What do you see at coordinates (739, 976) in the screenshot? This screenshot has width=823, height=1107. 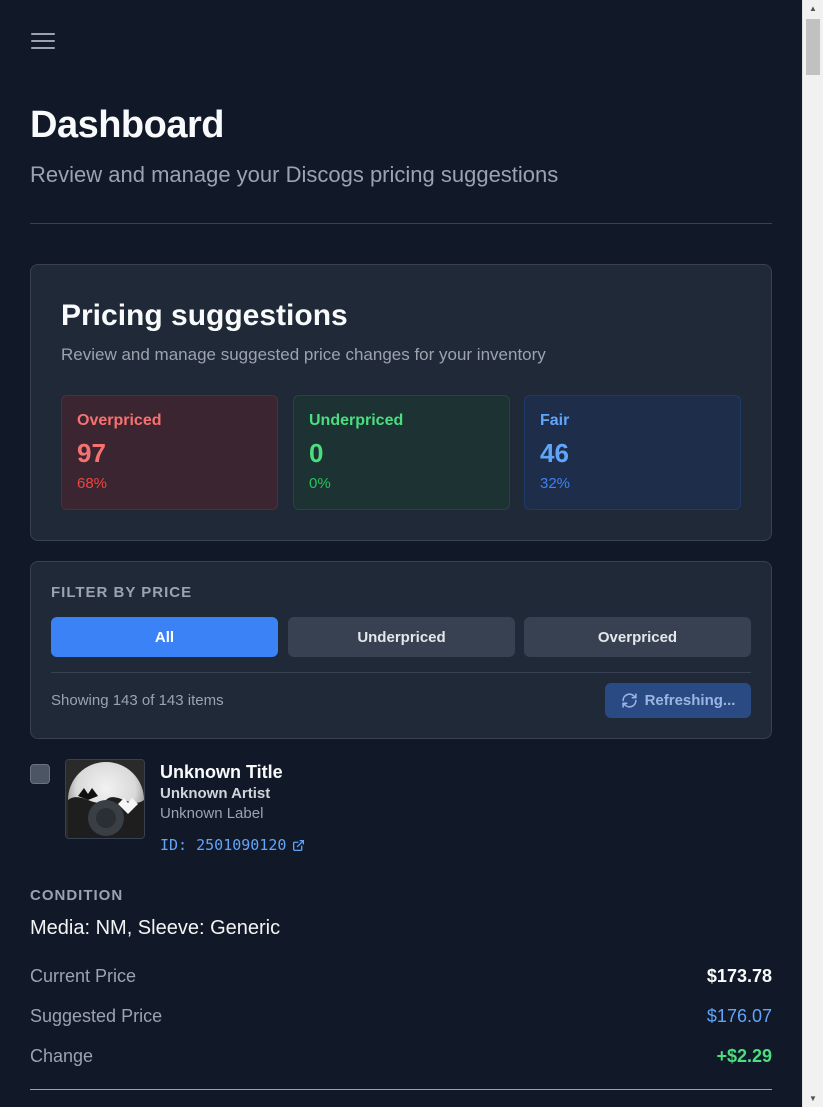 I see `current-price-value: $173.78` at bounding box center [739, 976].